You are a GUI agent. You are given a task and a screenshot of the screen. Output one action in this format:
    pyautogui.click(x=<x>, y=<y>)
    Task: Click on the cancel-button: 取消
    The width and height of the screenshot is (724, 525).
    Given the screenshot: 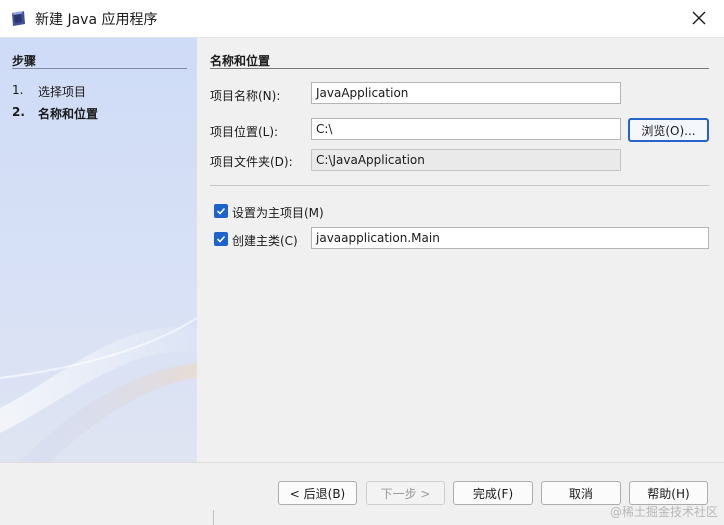 What is the action you would take?
    pyautogui.click(x=581, y=493)
    